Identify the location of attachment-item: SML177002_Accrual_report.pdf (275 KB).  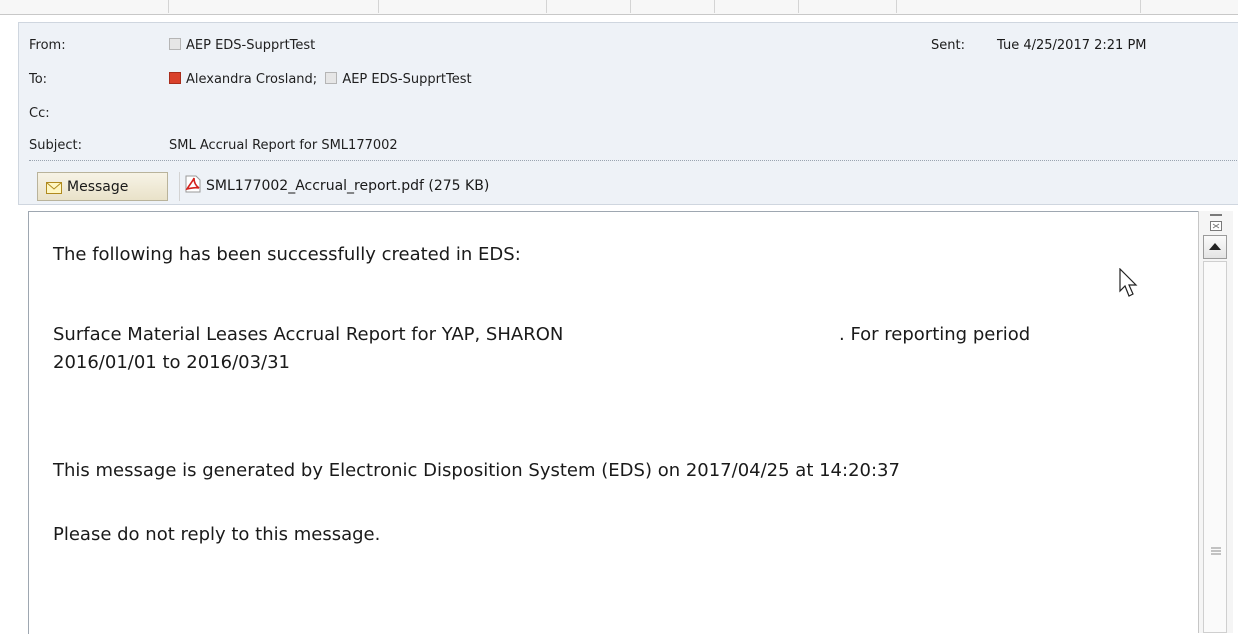
(334, 186).